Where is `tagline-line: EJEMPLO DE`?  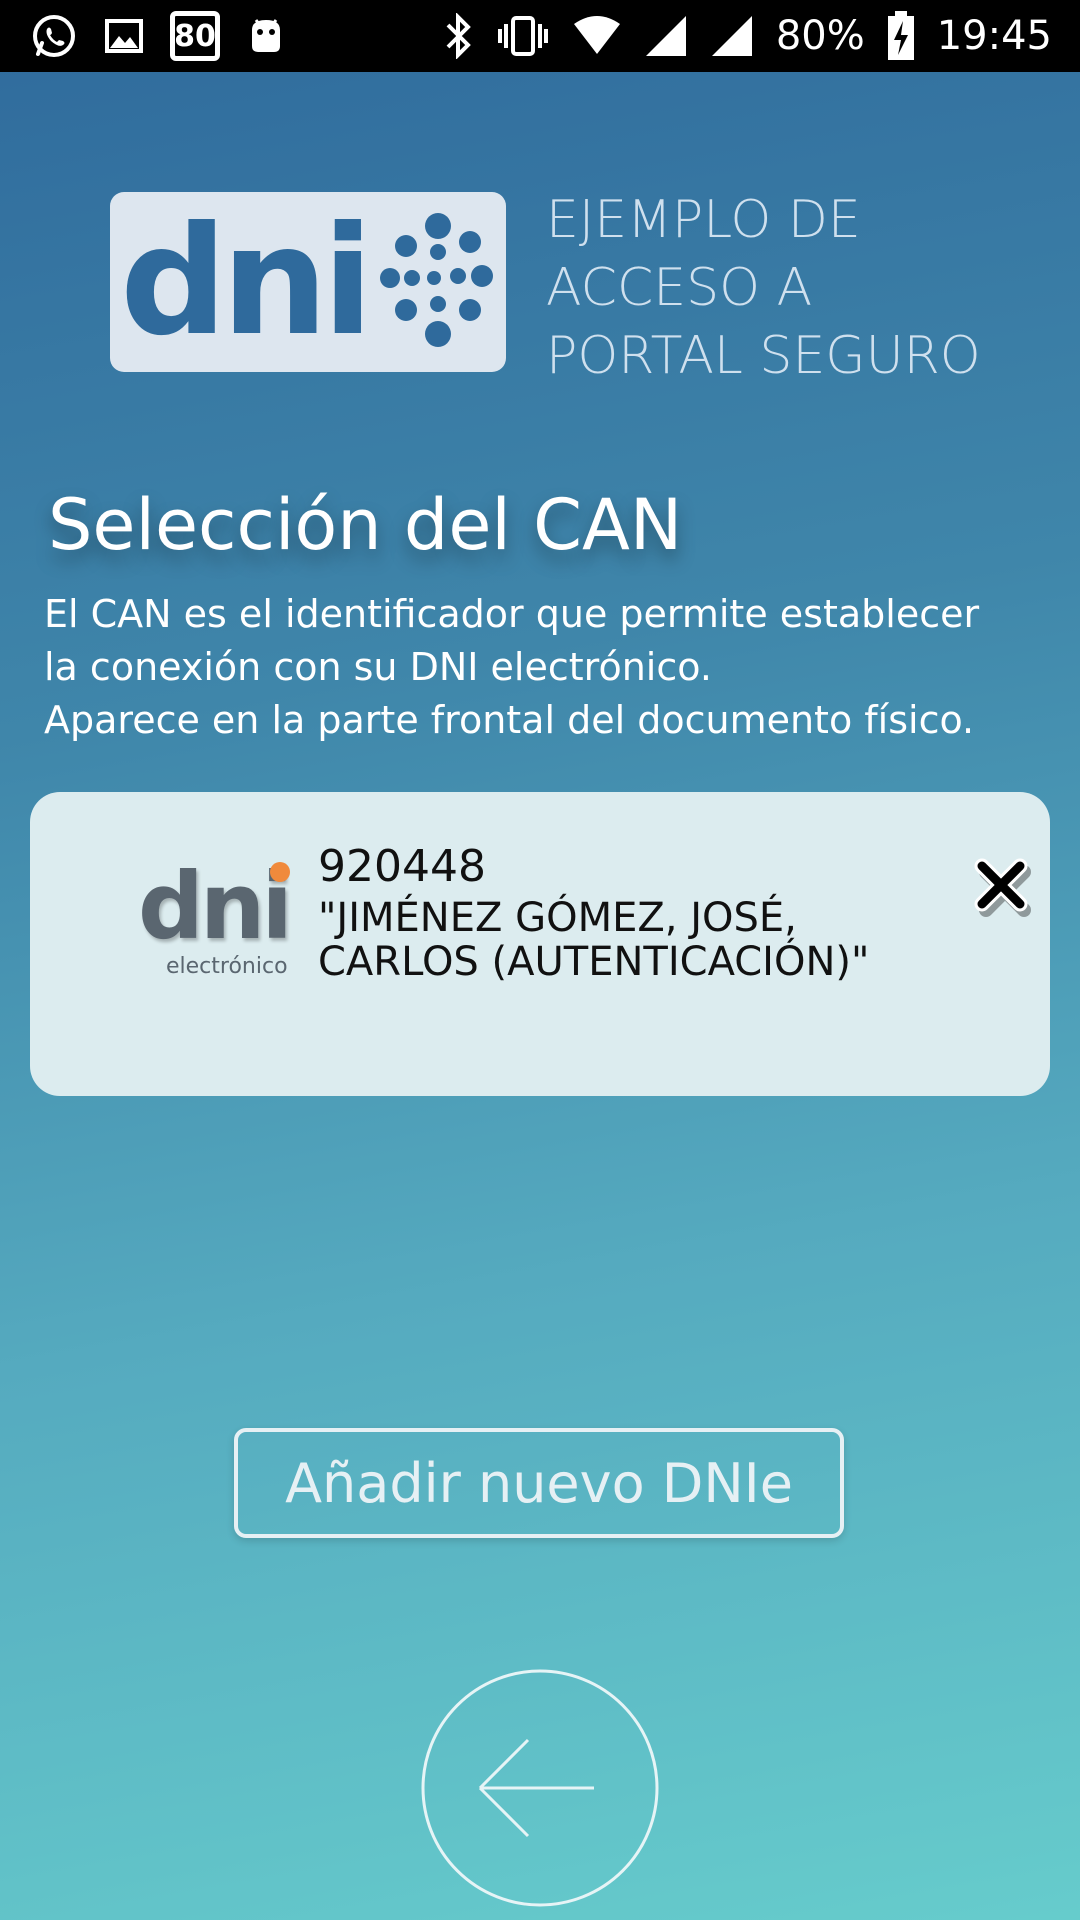
tagline-line: EJEMPLO DE is located at coordinates (703, 220).